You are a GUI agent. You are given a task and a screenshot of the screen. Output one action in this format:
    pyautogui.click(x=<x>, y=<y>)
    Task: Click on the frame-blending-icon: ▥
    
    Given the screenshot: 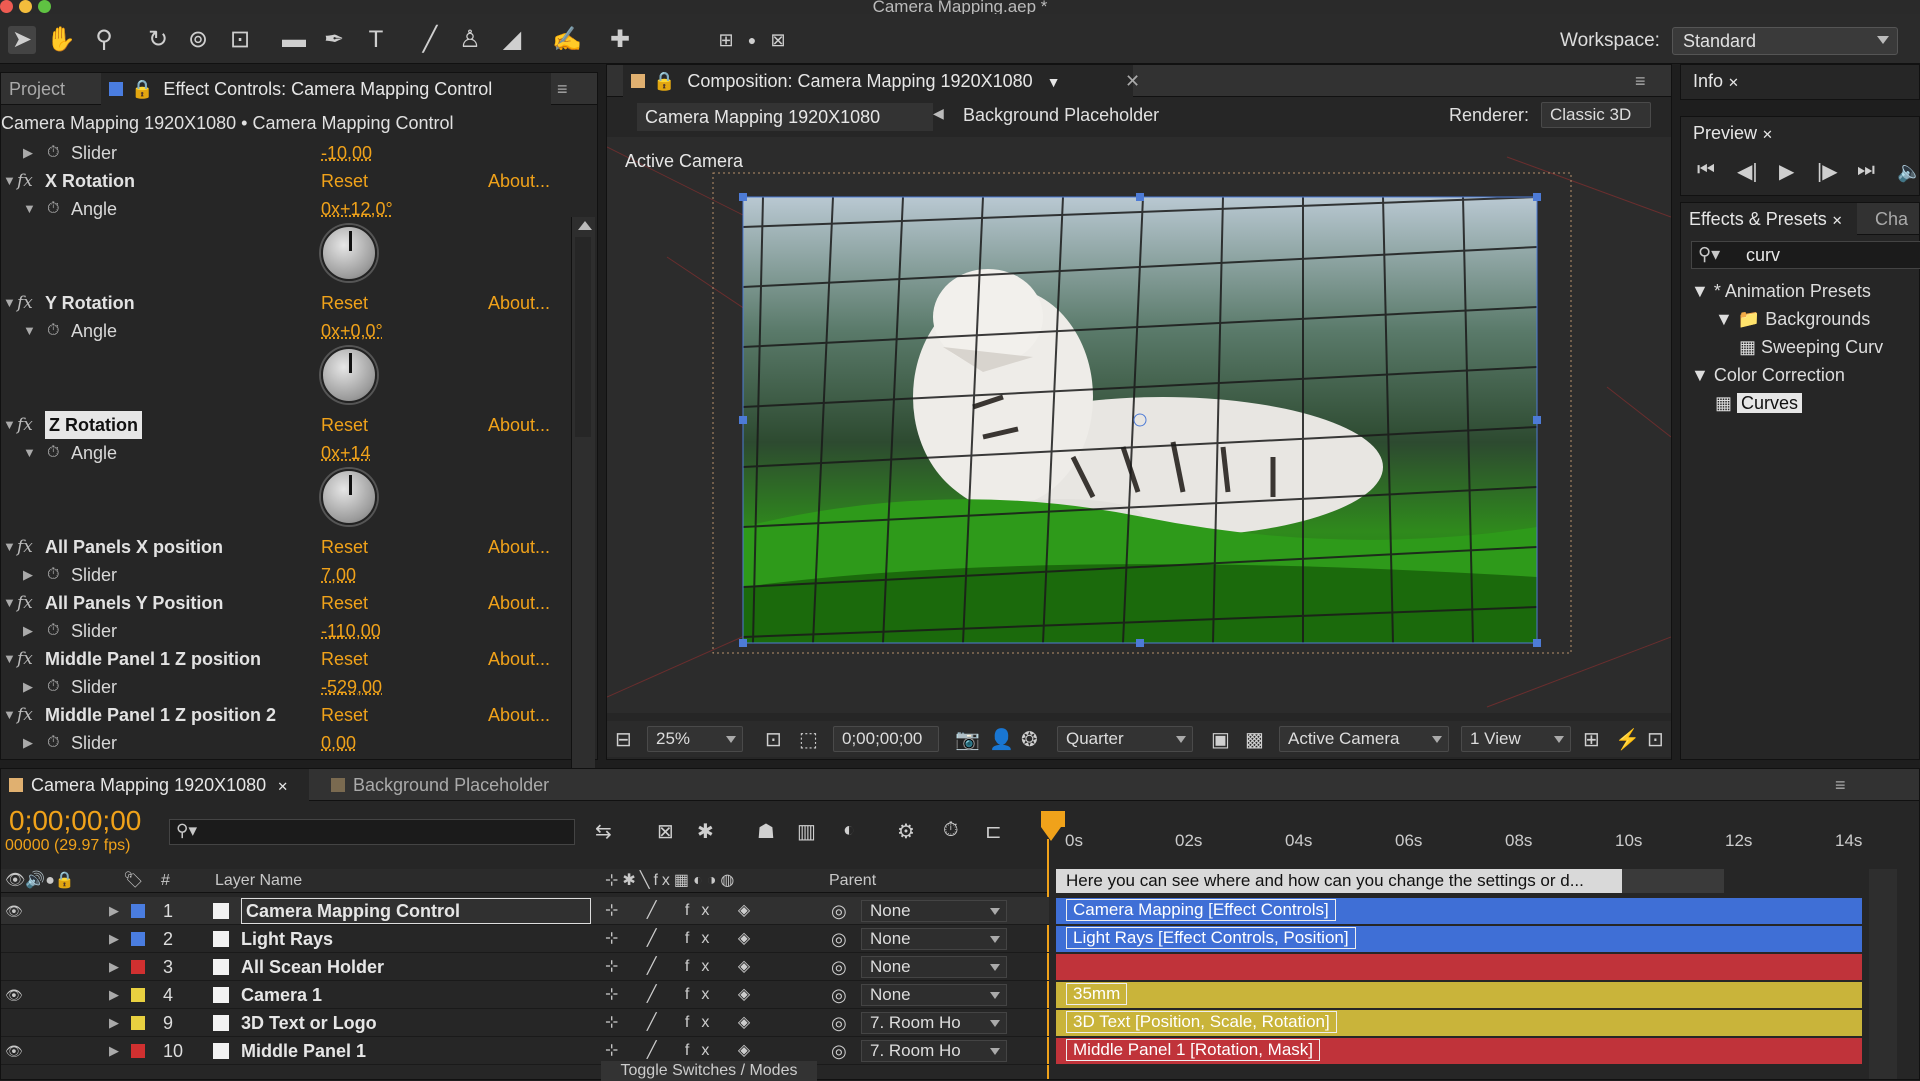 What is the action you would take?
    pyautogui.click(x=806, y=831)
    